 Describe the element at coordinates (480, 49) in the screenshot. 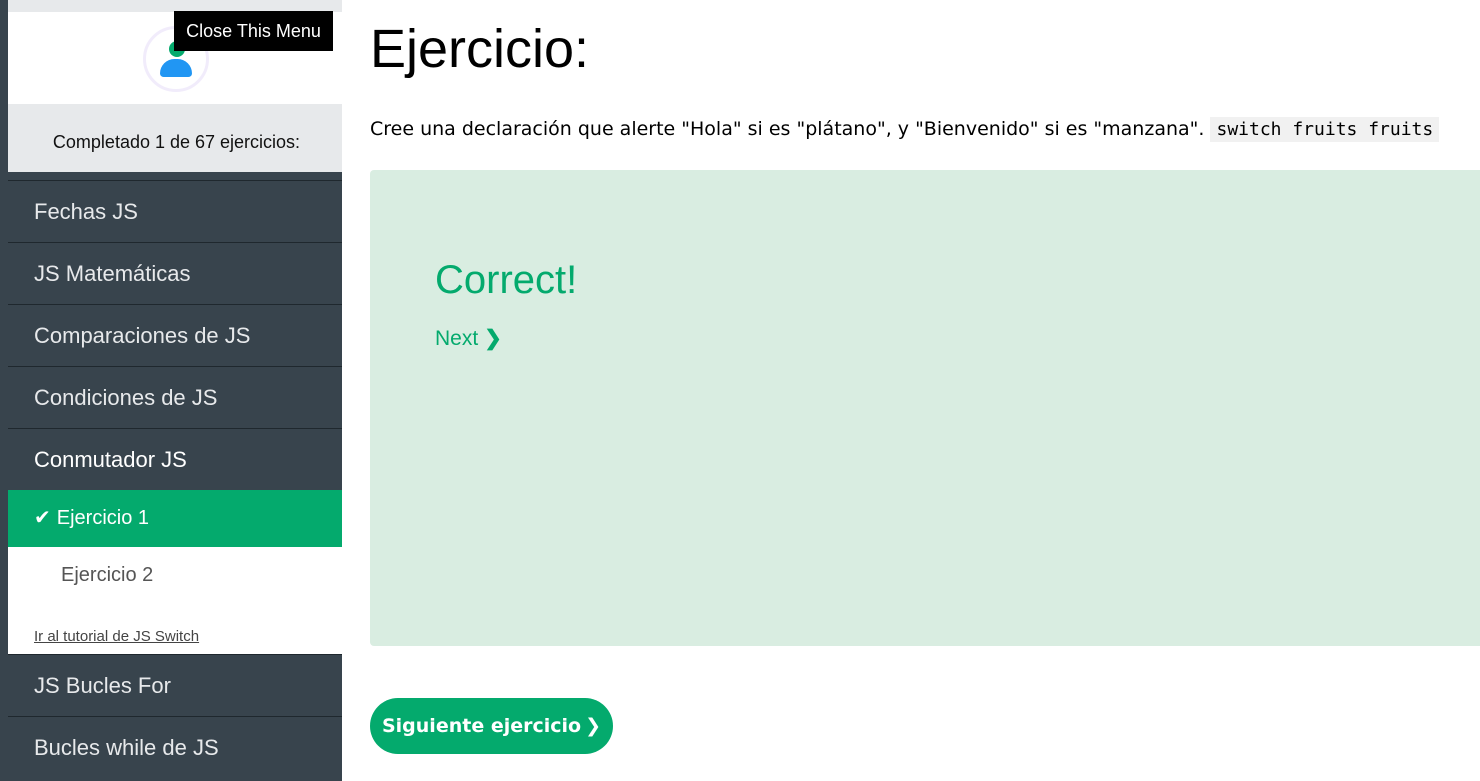

I see `page-title: Ejercicio:` at that location.